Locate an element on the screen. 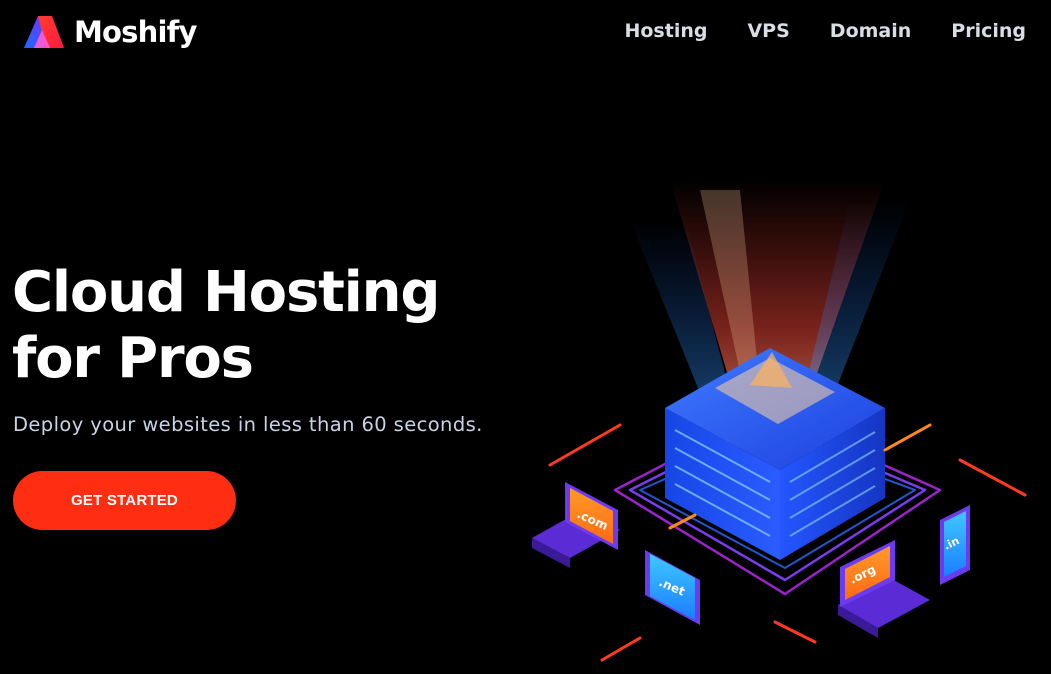 This screenshot has height=674, width=1051. hero-title-line-1: Cloud Hosting is located at coordinates (226, 292).